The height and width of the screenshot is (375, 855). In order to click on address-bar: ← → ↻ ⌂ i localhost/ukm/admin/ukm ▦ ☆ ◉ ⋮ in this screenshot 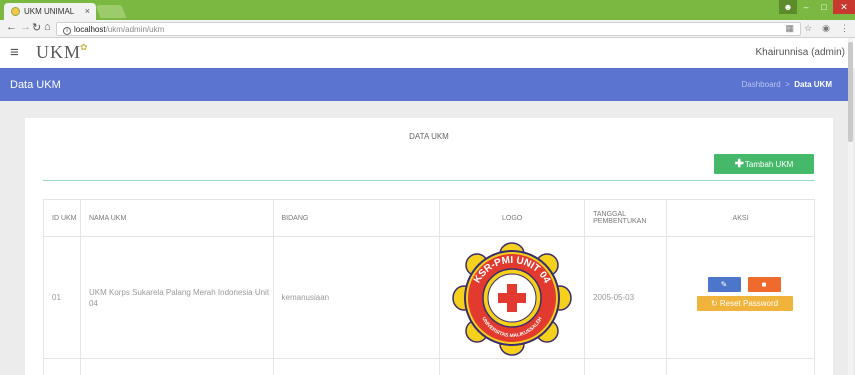, I will do `click(427, 29)`.